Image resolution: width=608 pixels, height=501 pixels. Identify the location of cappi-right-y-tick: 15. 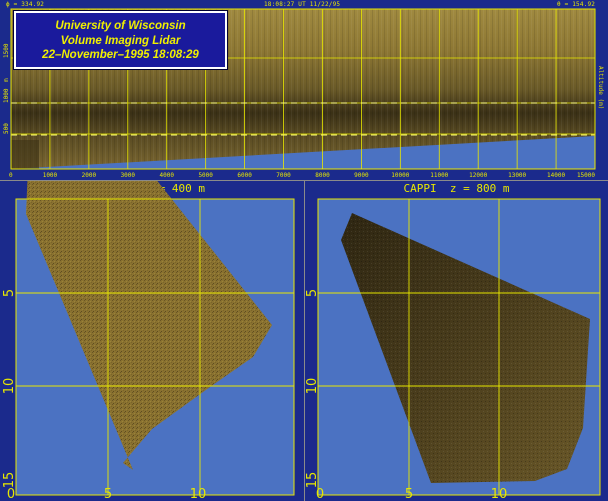
(312, 480).